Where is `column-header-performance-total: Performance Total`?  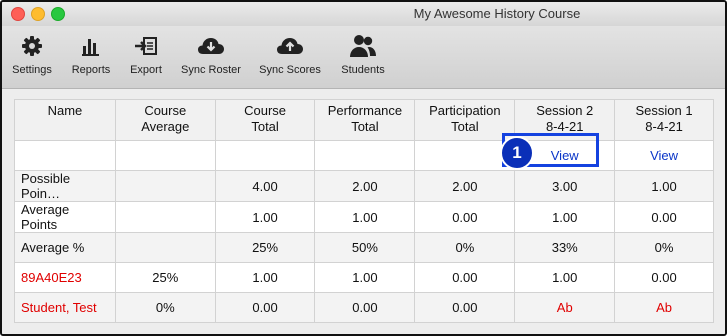 column-header-performance-total: Performance Total is located at coordinates (365, 120).